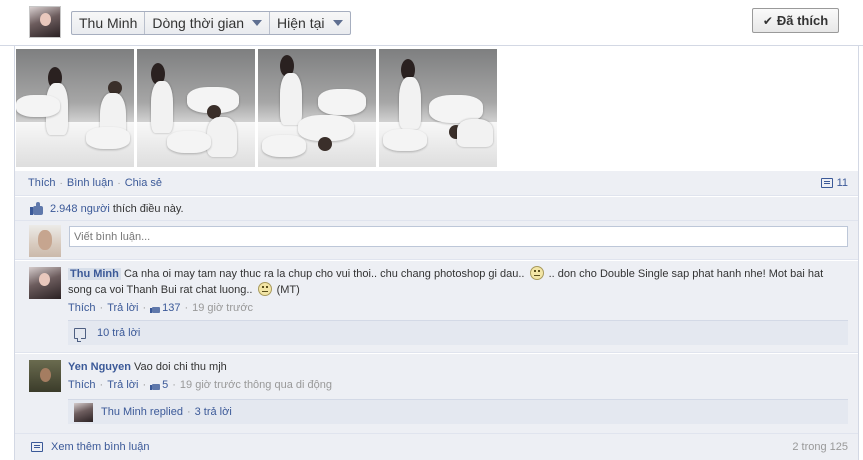  I want to click on likes-count-link: 2.948 người, so click(80, 209).